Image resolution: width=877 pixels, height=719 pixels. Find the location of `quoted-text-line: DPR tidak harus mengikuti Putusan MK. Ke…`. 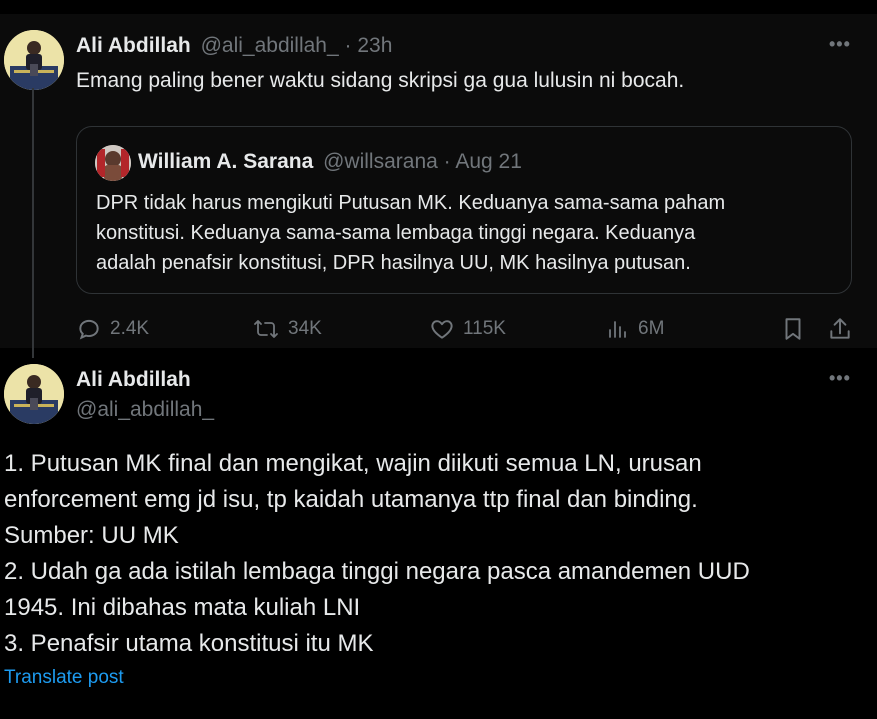

quoted-text-line: DPR tidak harus mengikuti Putusan MK. Ke… is located at coordinates (411, 203).